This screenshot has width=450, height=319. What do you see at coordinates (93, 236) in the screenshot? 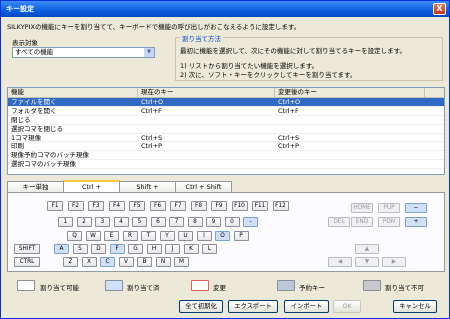
I see `letter-key: W` at bounding box center [93, 236].